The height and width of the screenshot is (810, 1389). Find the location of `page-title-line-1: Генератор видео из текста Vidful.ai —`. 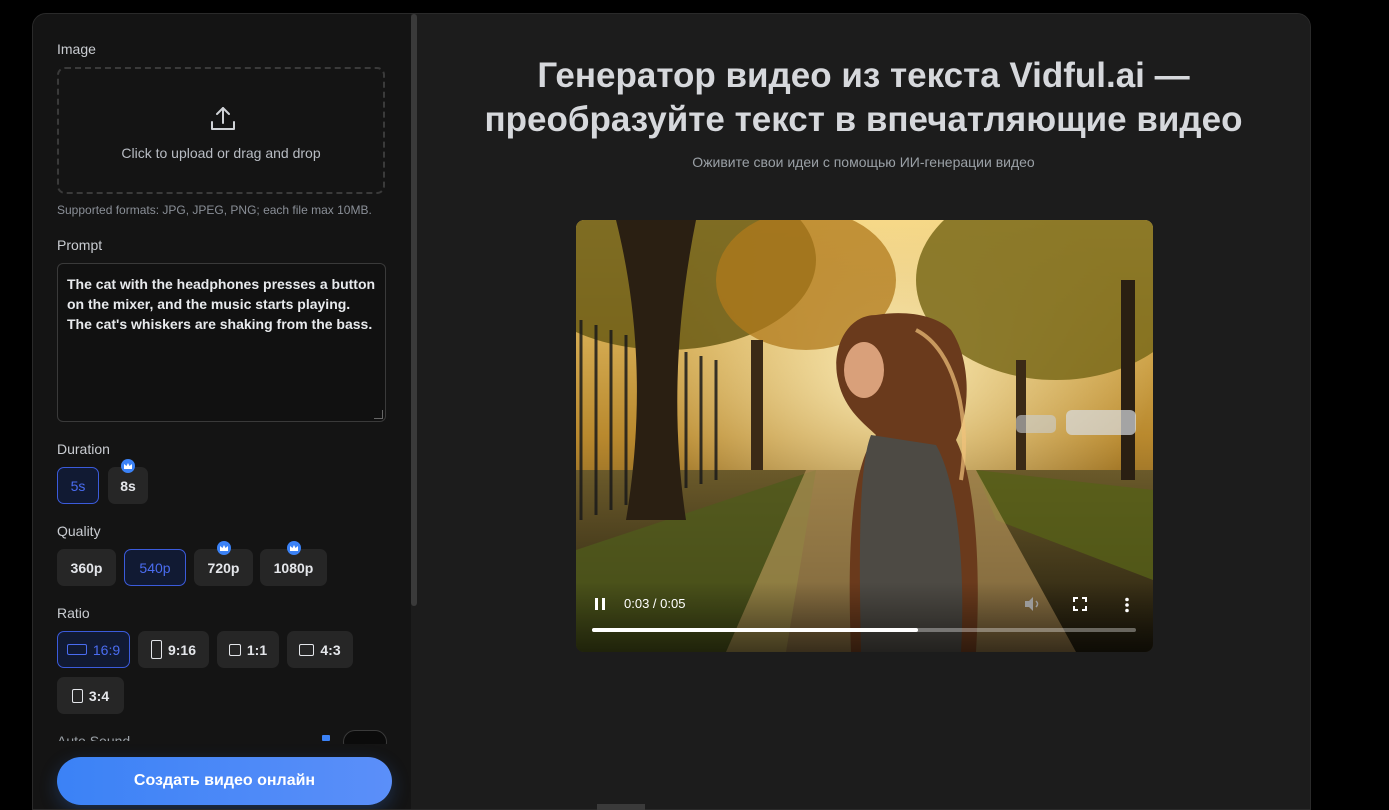

page-title-line-1: Генератор видео из текста Vidful.ai — is located at coordinates (863, 75).